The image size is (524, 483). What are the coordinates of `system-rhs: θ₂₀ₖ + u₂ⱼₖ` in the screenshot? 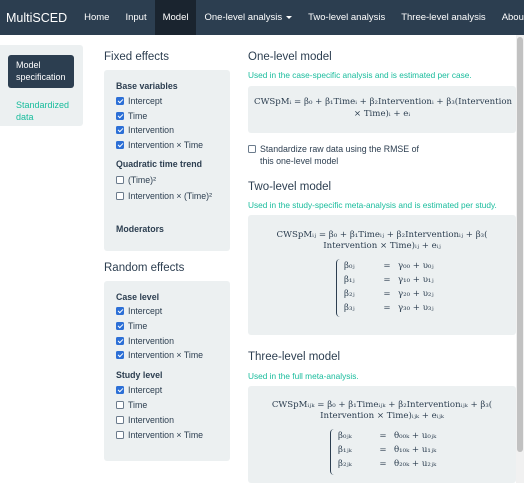 It's located at (415, 464).